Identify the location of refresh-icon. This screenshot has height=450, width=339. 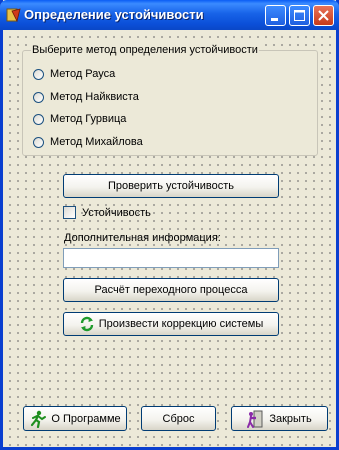
(87, 324).